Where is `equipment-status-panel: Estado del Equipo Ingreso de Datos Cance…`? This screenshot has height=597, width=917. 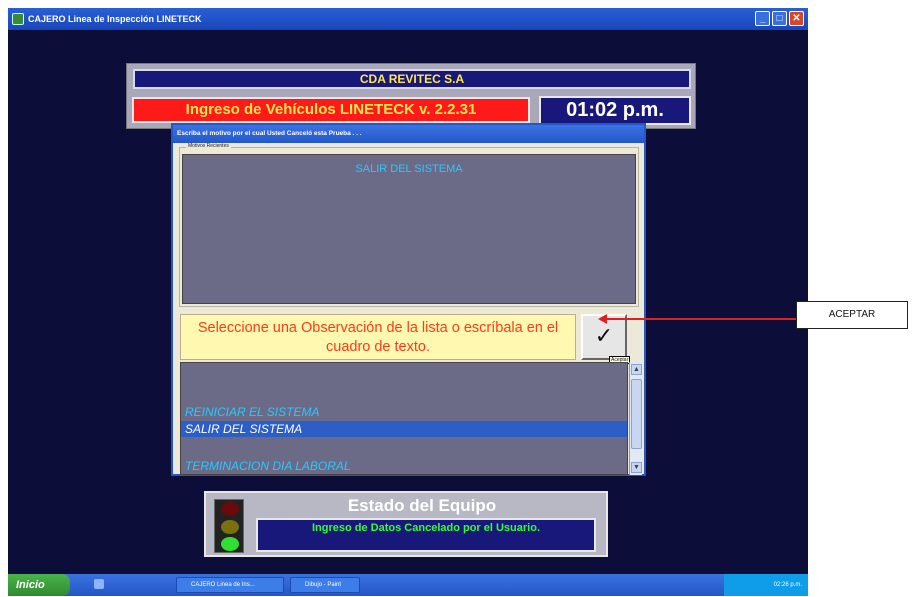
equipment-status-panel: Estado del Equipo Ingreso de Datos Cance… is located at coordinates (406, 524).